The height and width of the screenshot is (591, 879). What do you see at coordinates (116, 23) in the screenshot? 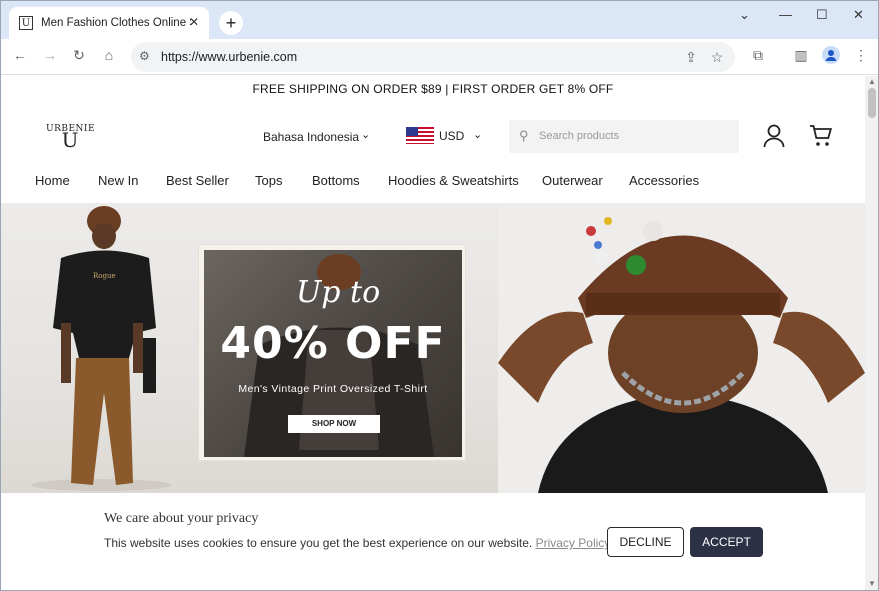
I see `tab-title: Men Fashion Clothes Online Sh` at bounding box center [116, 23].